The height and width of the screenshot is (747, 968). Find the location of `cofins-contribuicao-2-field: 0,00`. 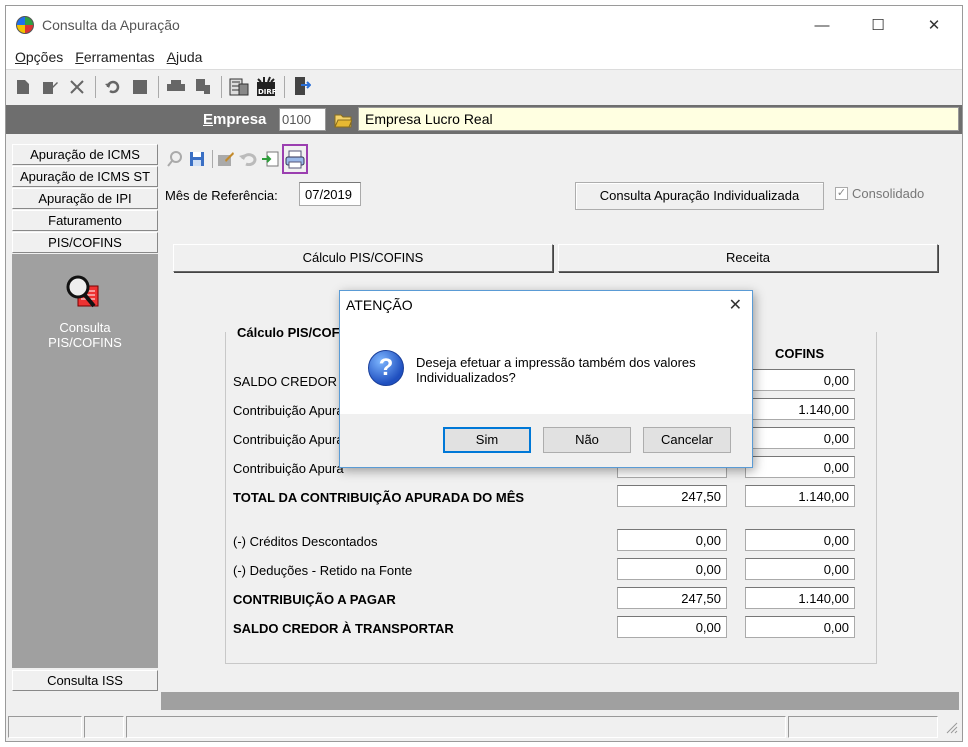

cofins-contribuicao-2-field: 0,00 is located at coordinates (800, 438).